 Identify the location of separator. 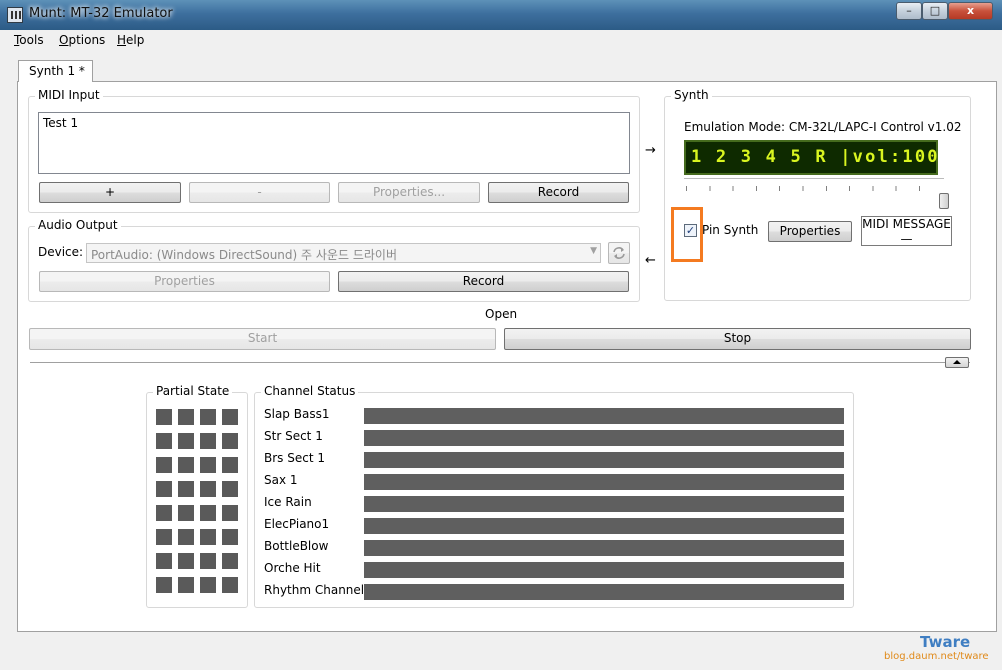
(500, 363).